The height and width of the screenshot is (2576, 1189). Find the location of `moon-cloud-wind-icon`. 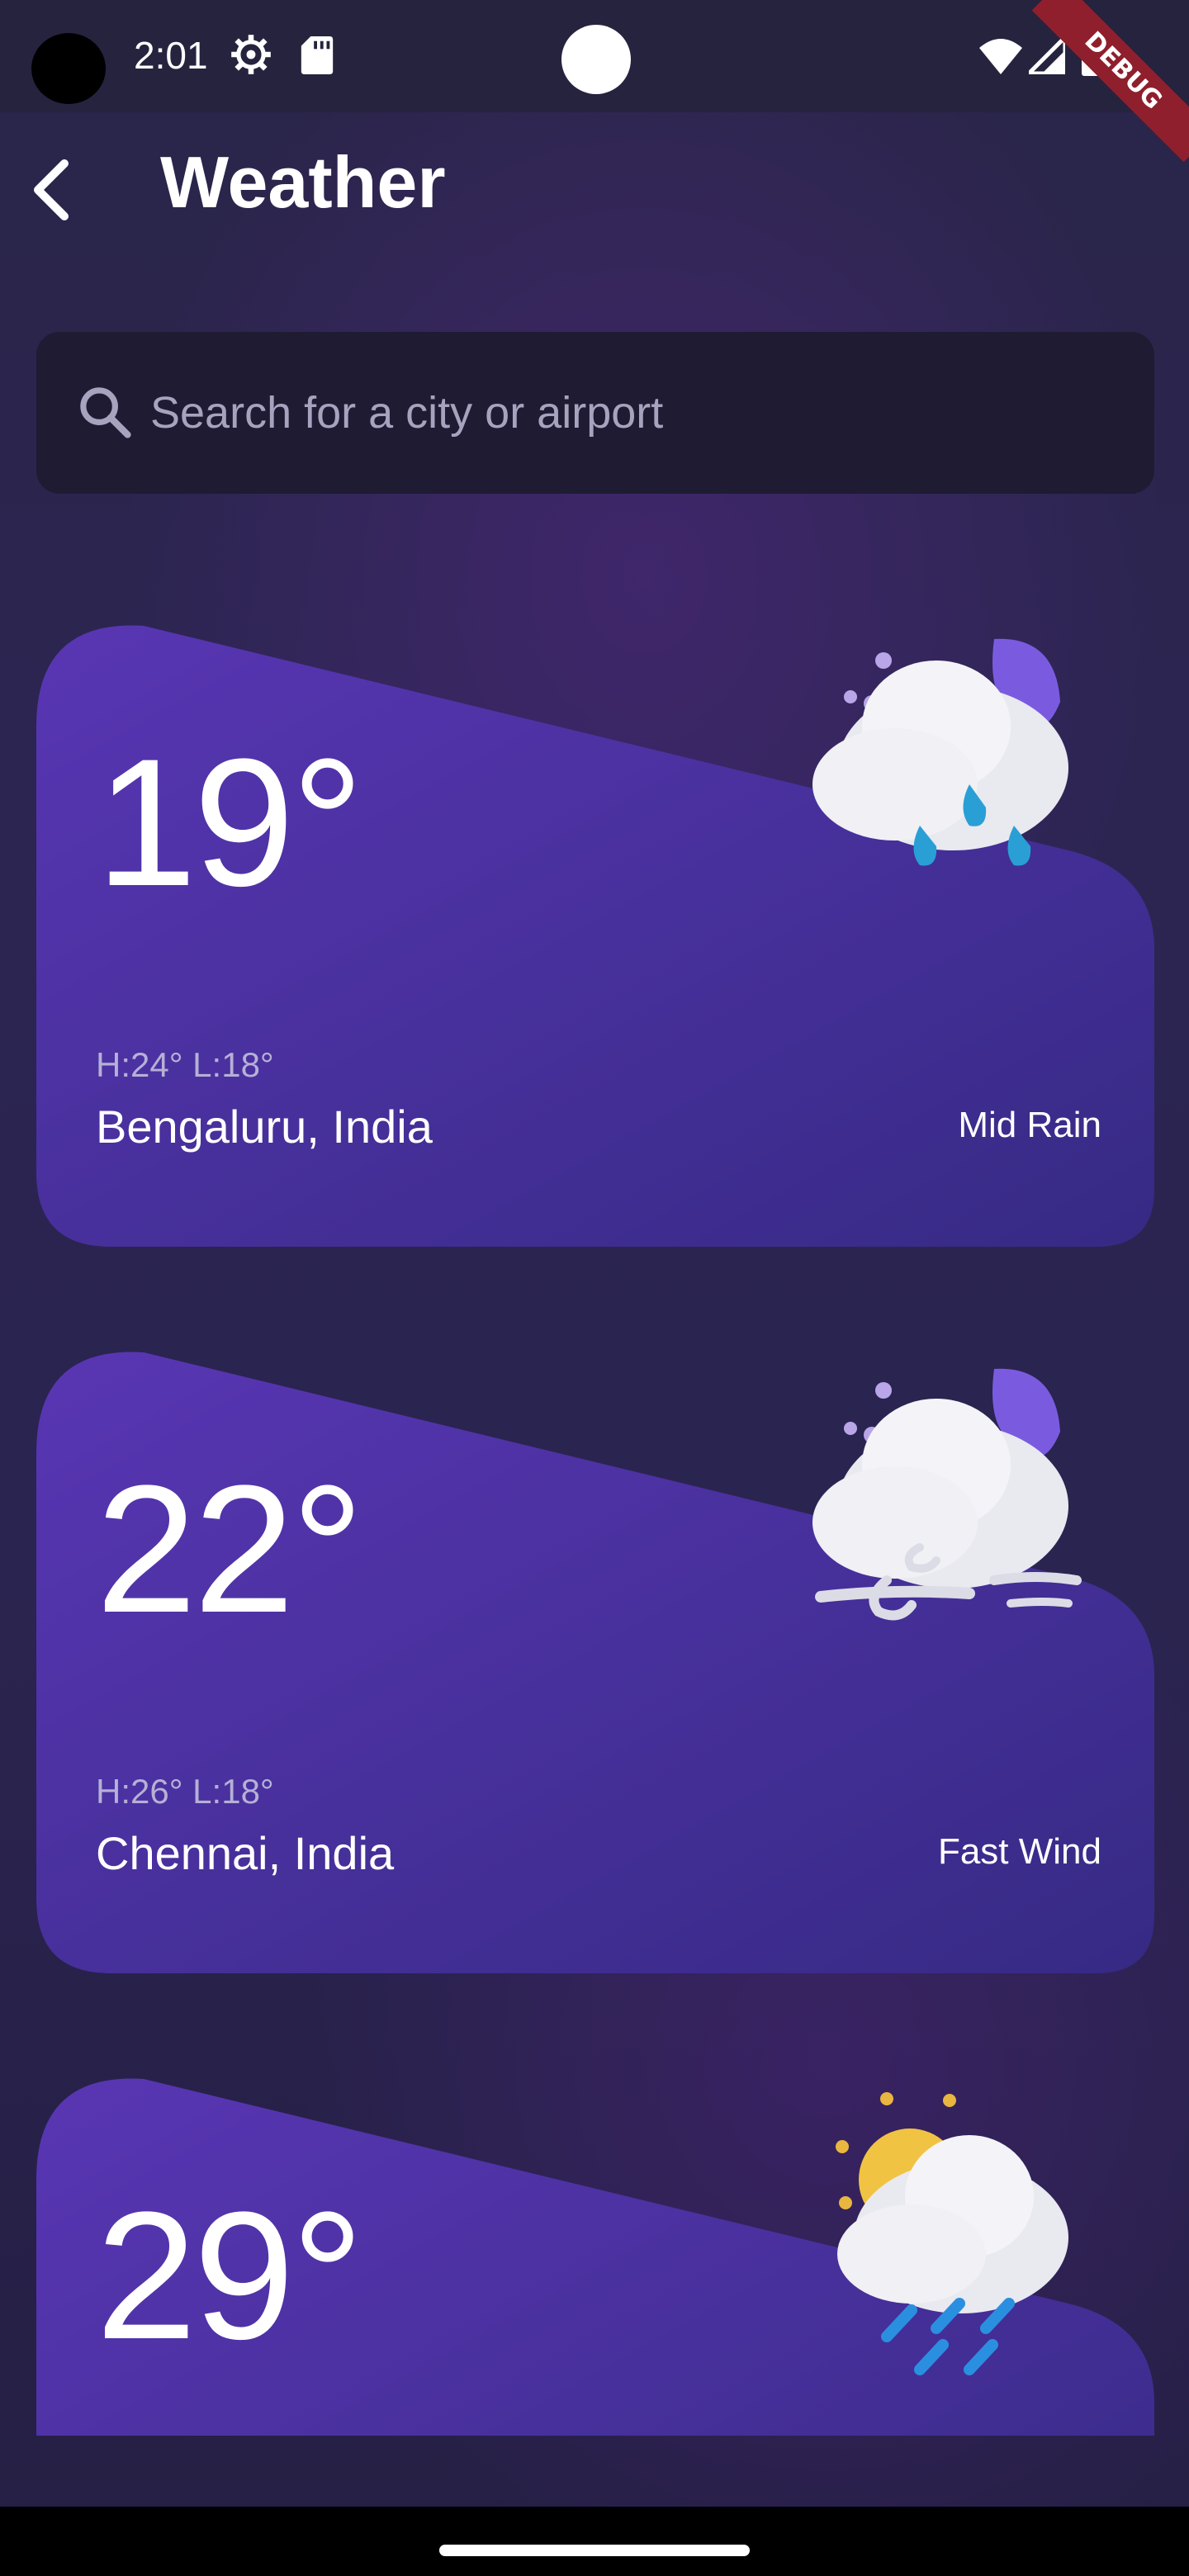

moon-cloud-wind-icon is located at coordinates (947, 1494).